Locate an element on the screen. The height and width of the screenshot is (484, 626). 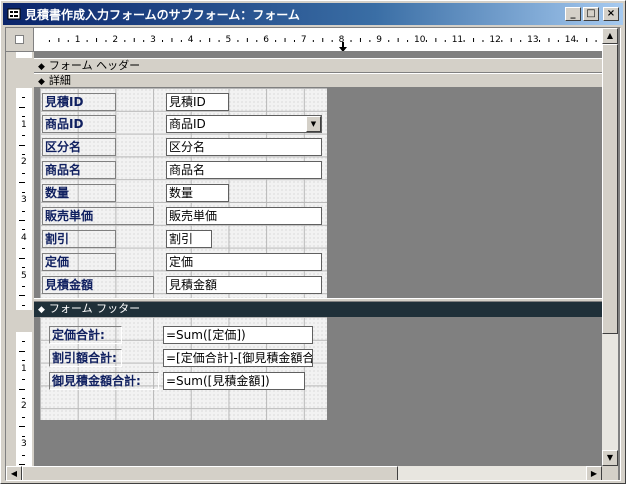
field-teika: 定価 is located at coordinates (244, 262).